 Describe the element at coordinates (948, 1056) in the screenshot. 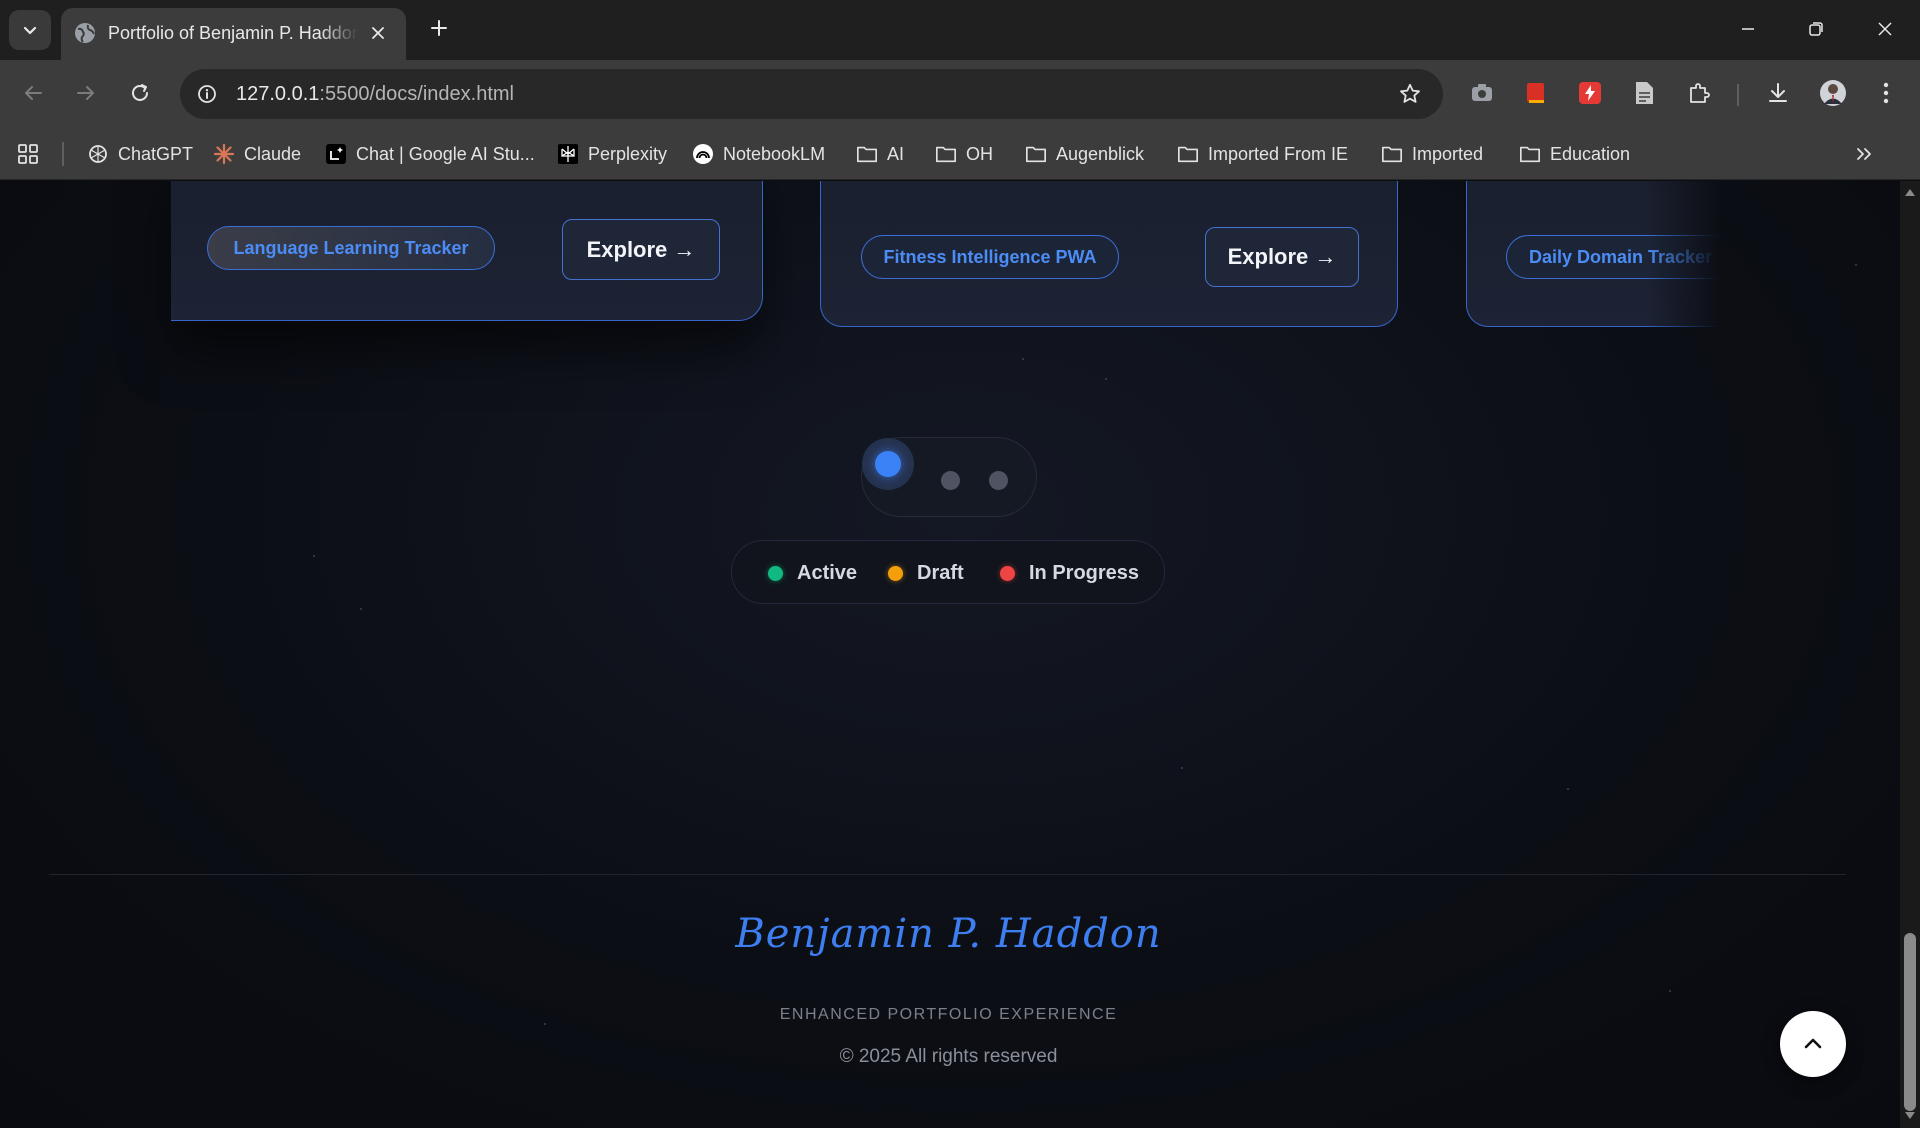

I see `footer-copyright: © 2025 All rights reserved` at that location.